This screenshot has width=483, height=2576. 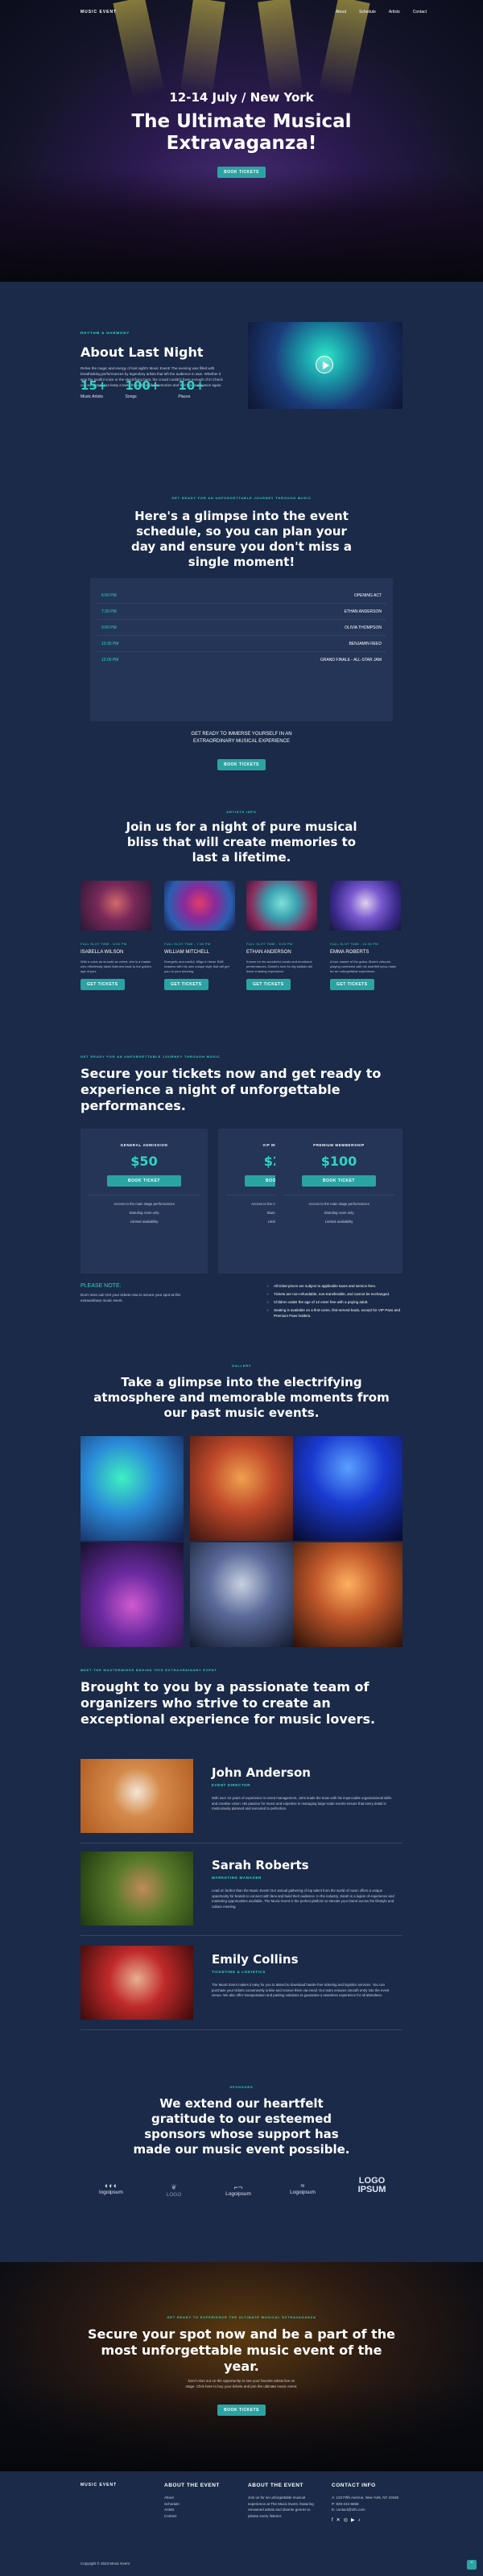 What do you see at coordinates (372, 2185) in the screenshot?
I see `sponsor-logo: LOGO IPSUM` at bounding box center [372, 2185].